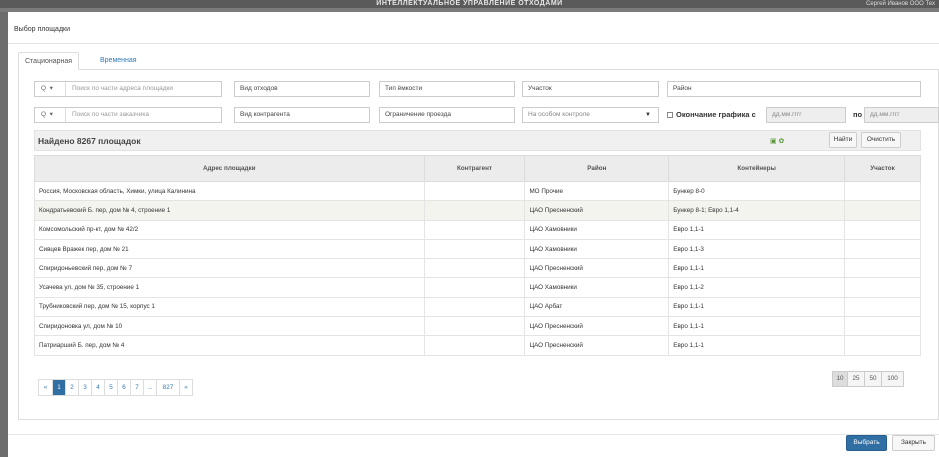  I want to click on contractor-type-field: Вид контрагента, so click(302, 115).